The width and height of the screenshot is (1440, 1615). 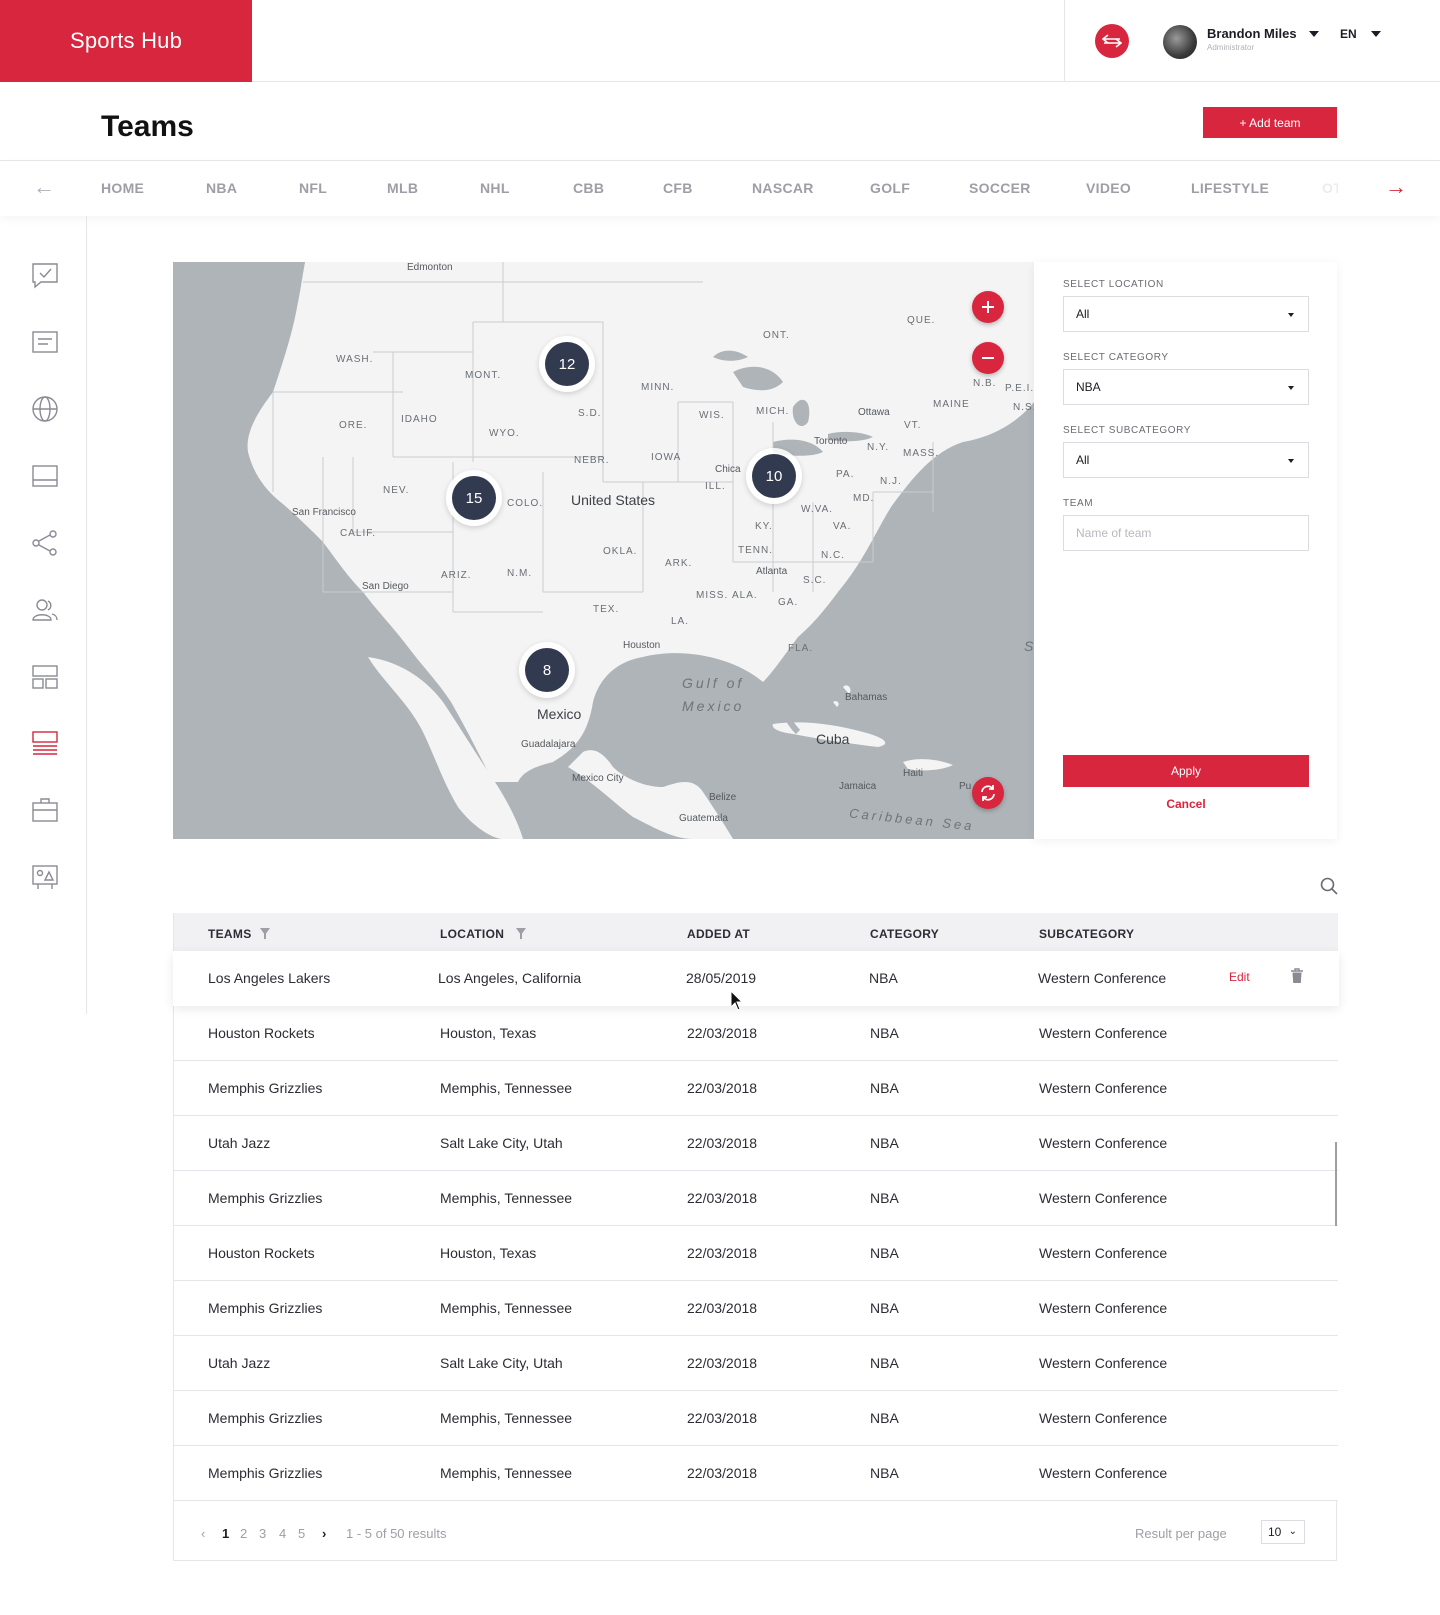 I want to click on column-header-subcategory: SUBCATEGORY, so click(x=1086, y=934).